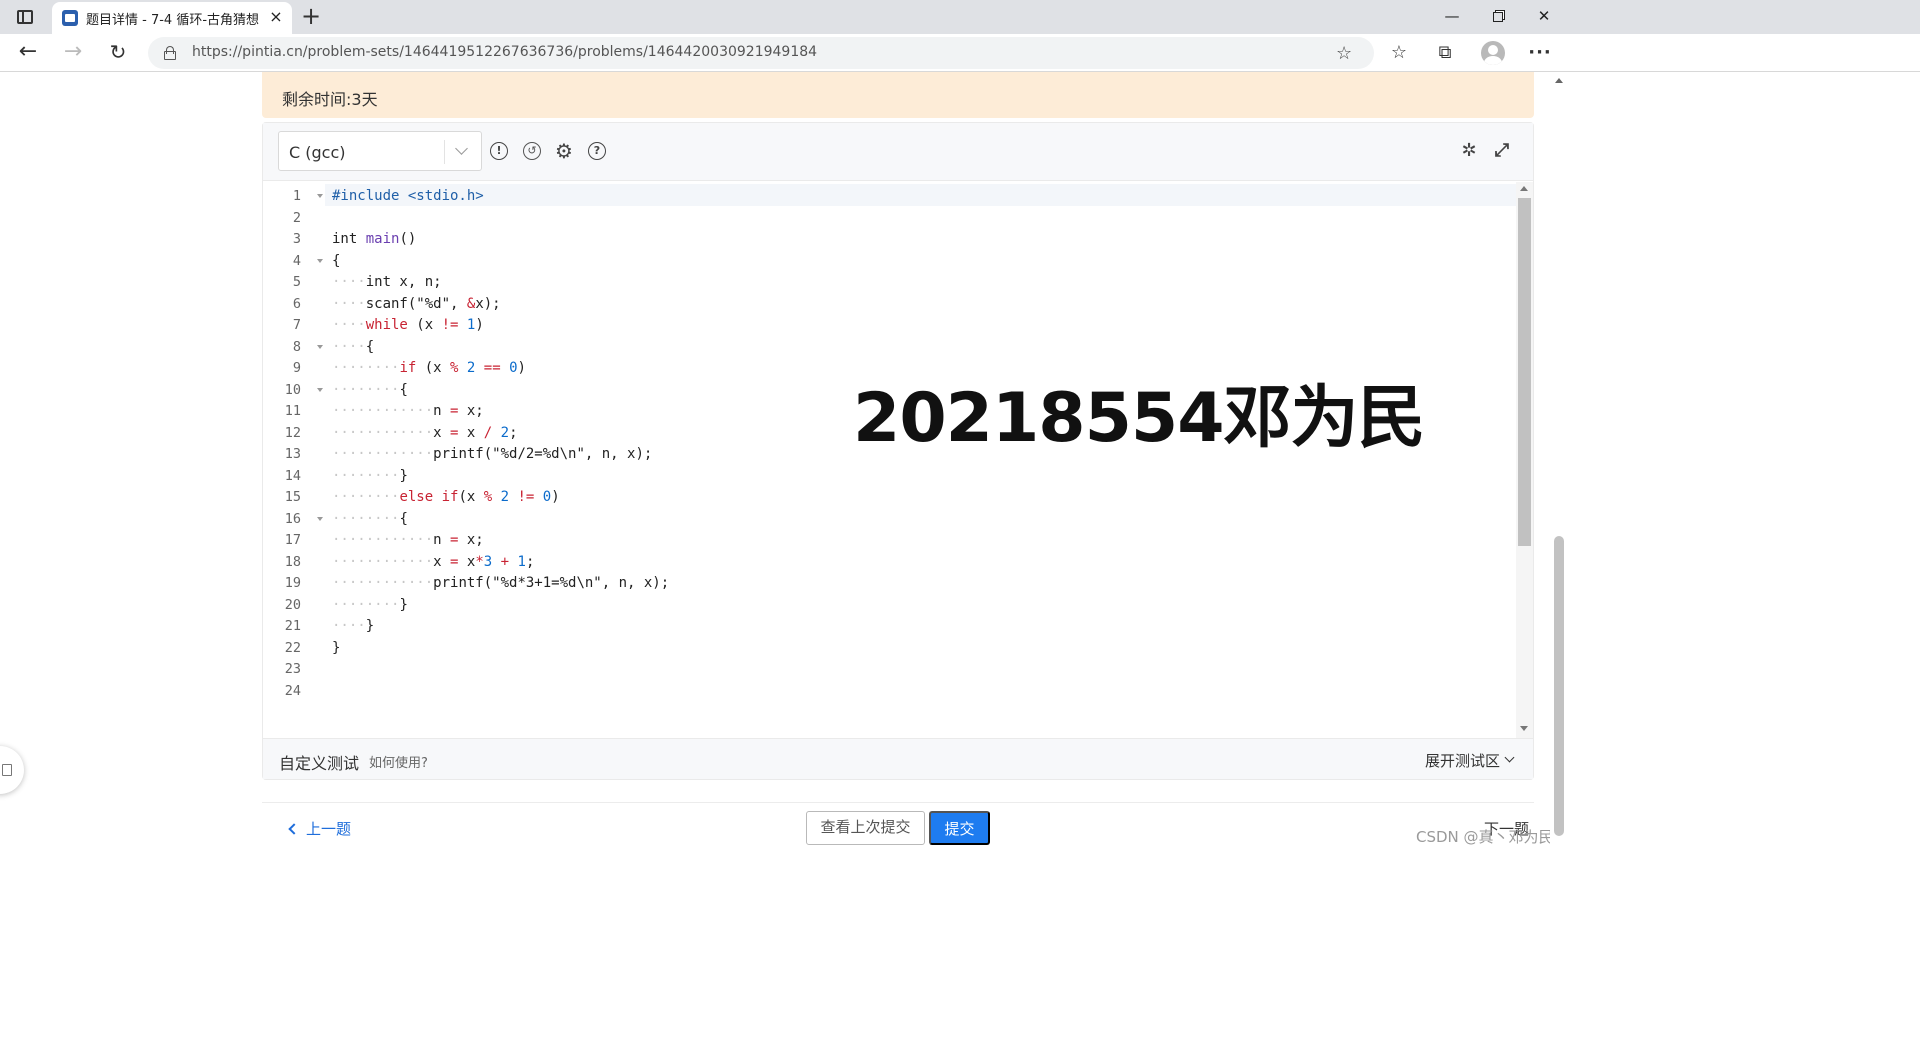  What do you see at coordinates (380, 151) in the screenshot?
I see `language-select: C (gcc)` at bounding box center [380, 151].